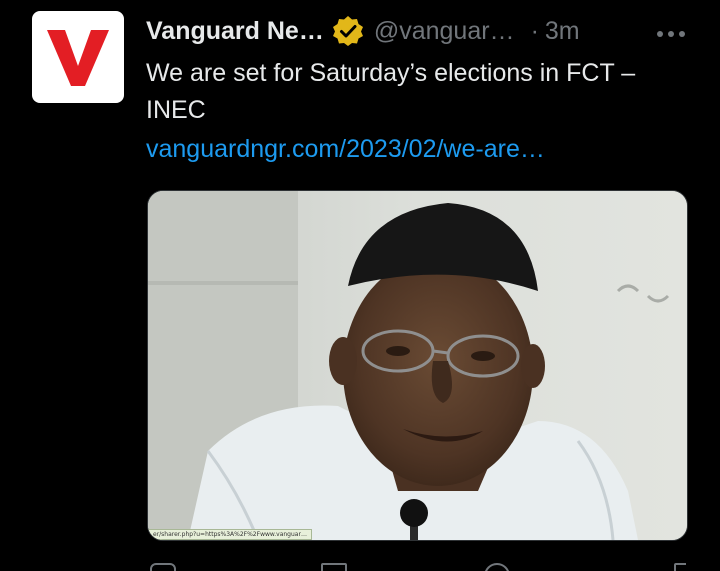  I want to click on reply-icon, so click(163, 567).